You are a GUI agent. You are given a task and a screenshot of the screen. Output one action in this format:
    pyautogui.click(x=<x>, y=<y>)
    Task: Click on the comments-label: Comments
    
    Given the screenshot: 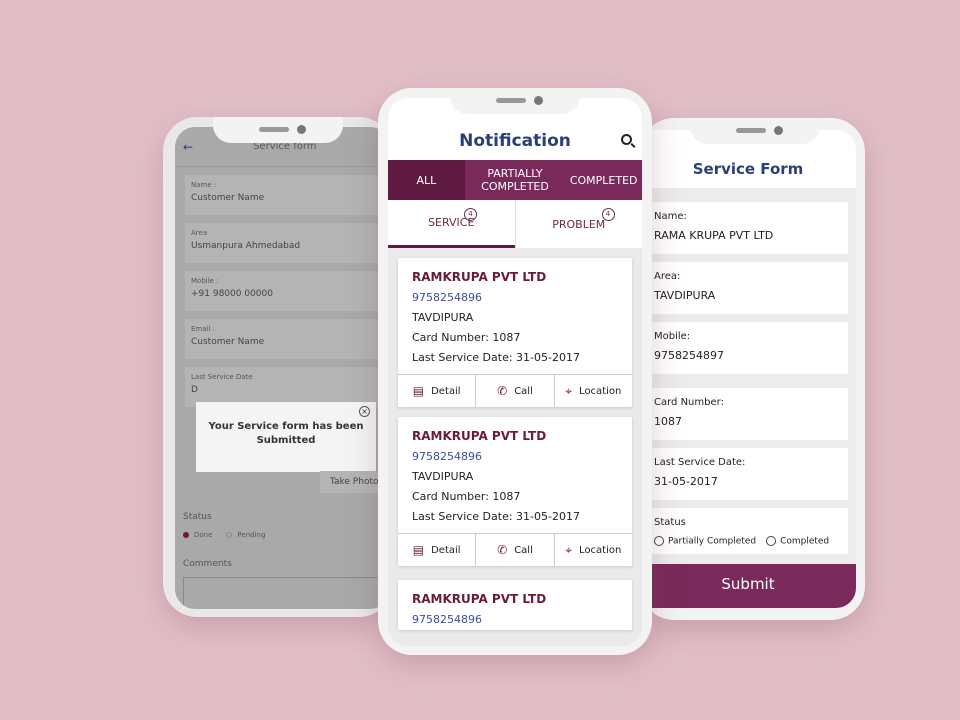 What is the action you would take?
    pyautogui.click(x=207, y=564)
    